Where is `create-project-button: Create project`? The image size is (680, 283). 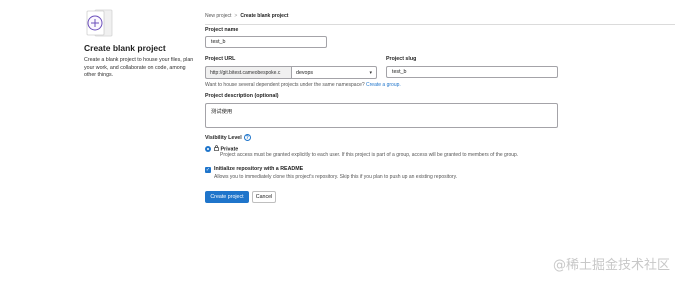
create-project-button: Create project is located at coordinates (227, 197).